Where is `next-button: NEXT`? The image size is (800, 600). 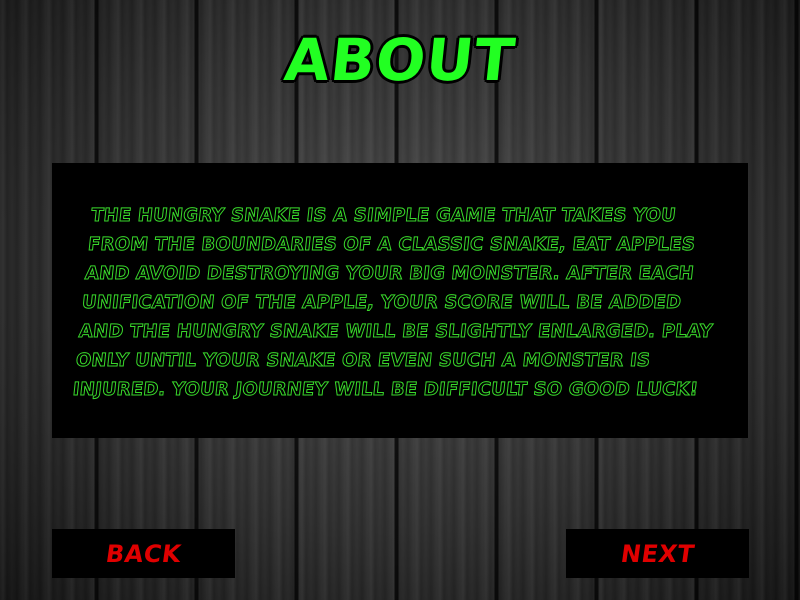 next-button: NEXT is located at coordinates (657, 553).